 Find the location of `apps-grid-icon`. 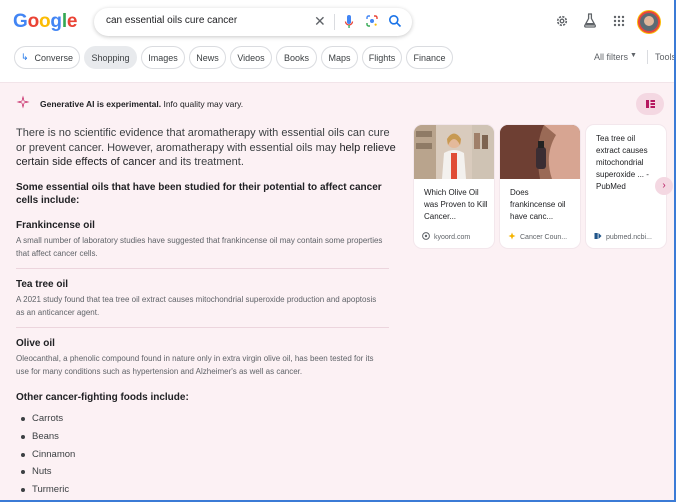

apps-grid-icon is located at coordinates (619, 21).